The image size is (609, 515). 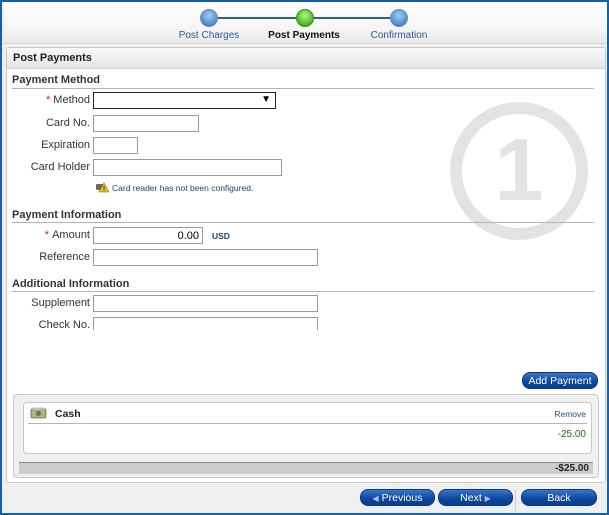 What do you see at coordinates (560, 380) in the screenshot?
I see `add-payment-button: Add Payment` at bounding box center [560, 380].